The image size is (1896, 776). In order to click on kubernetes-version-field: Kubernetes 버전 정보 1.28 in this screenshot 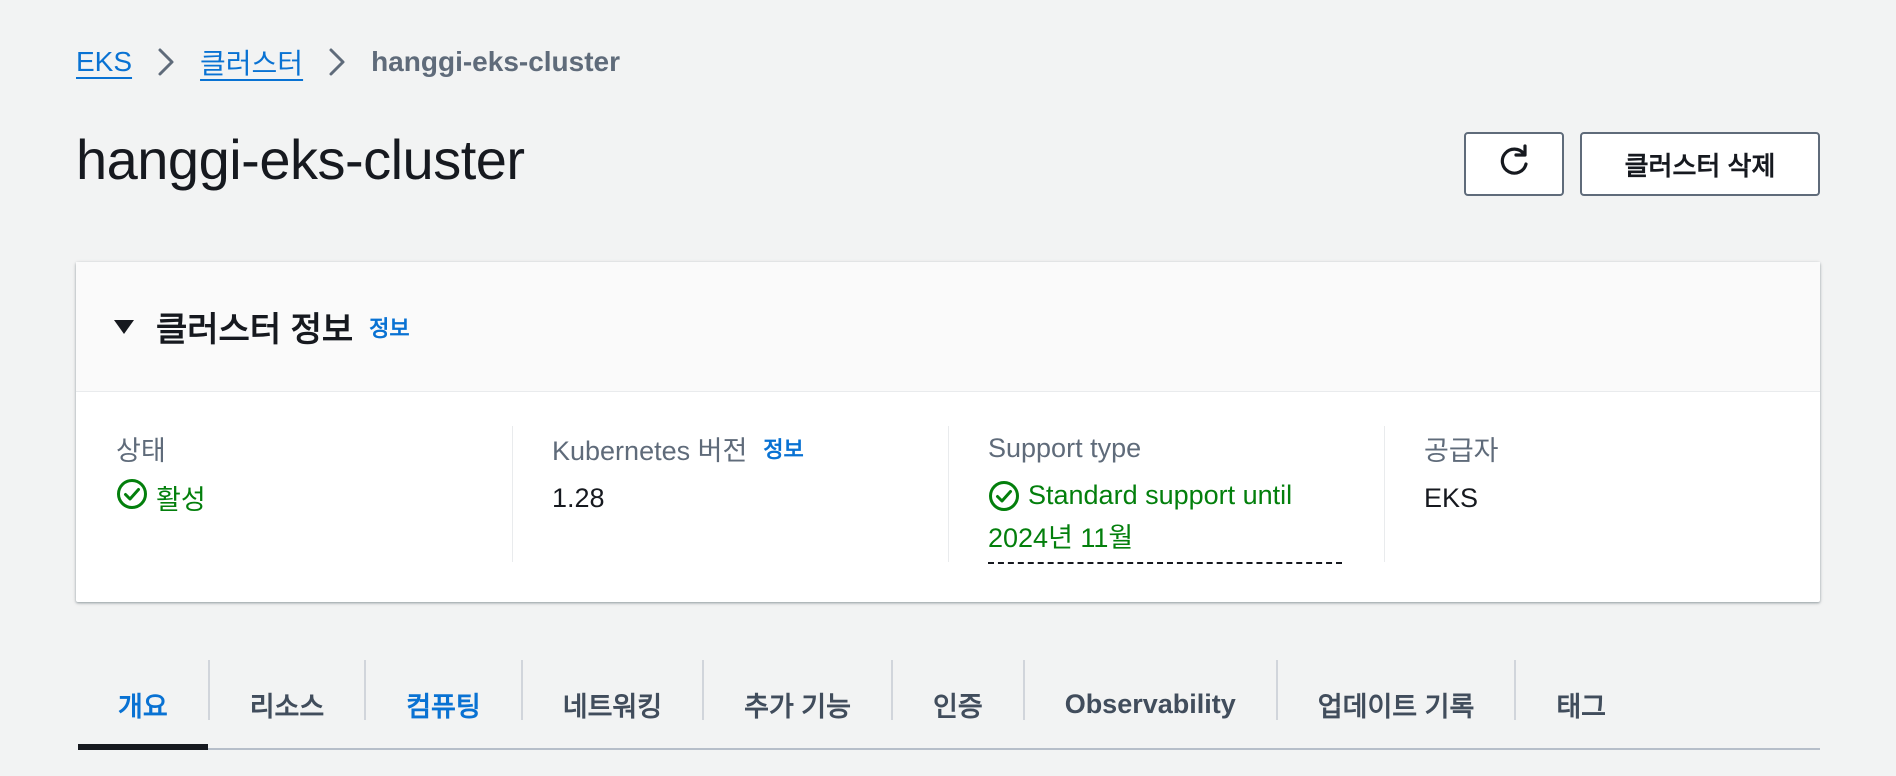, I will do `click(730, 514)`.